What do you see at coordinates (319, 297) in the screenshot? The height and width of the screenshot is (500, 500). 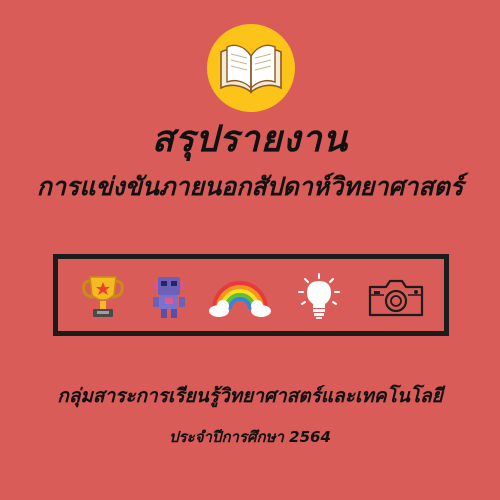 I see `light-bulb-icon` at bounding box center [319, 297].